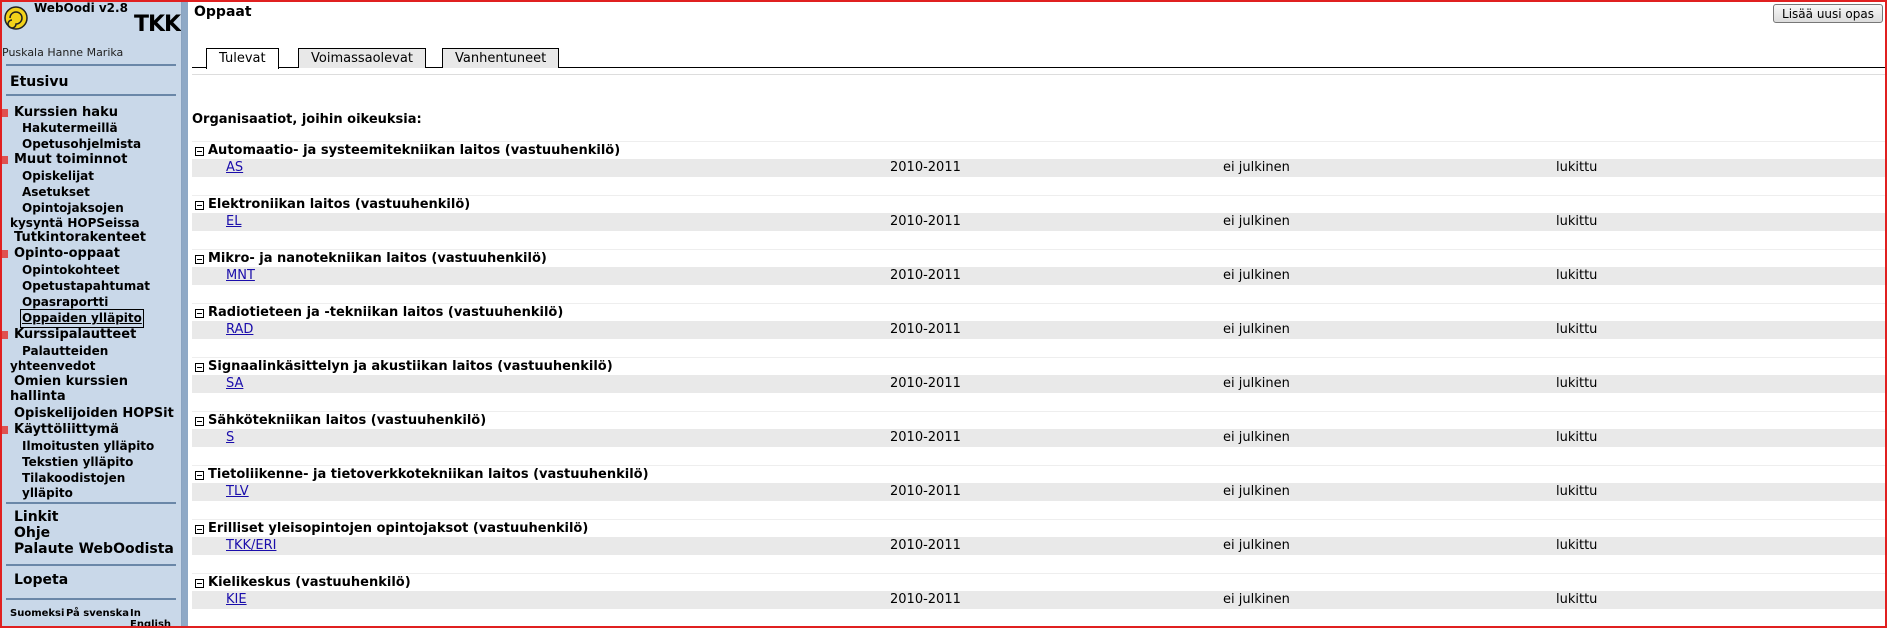 This screenshot has width=1887, height=628. What do you see at coordinates (239, 329) in the screenshot?
I see `org-code-link: RAD` at bounding box center [239, 329].